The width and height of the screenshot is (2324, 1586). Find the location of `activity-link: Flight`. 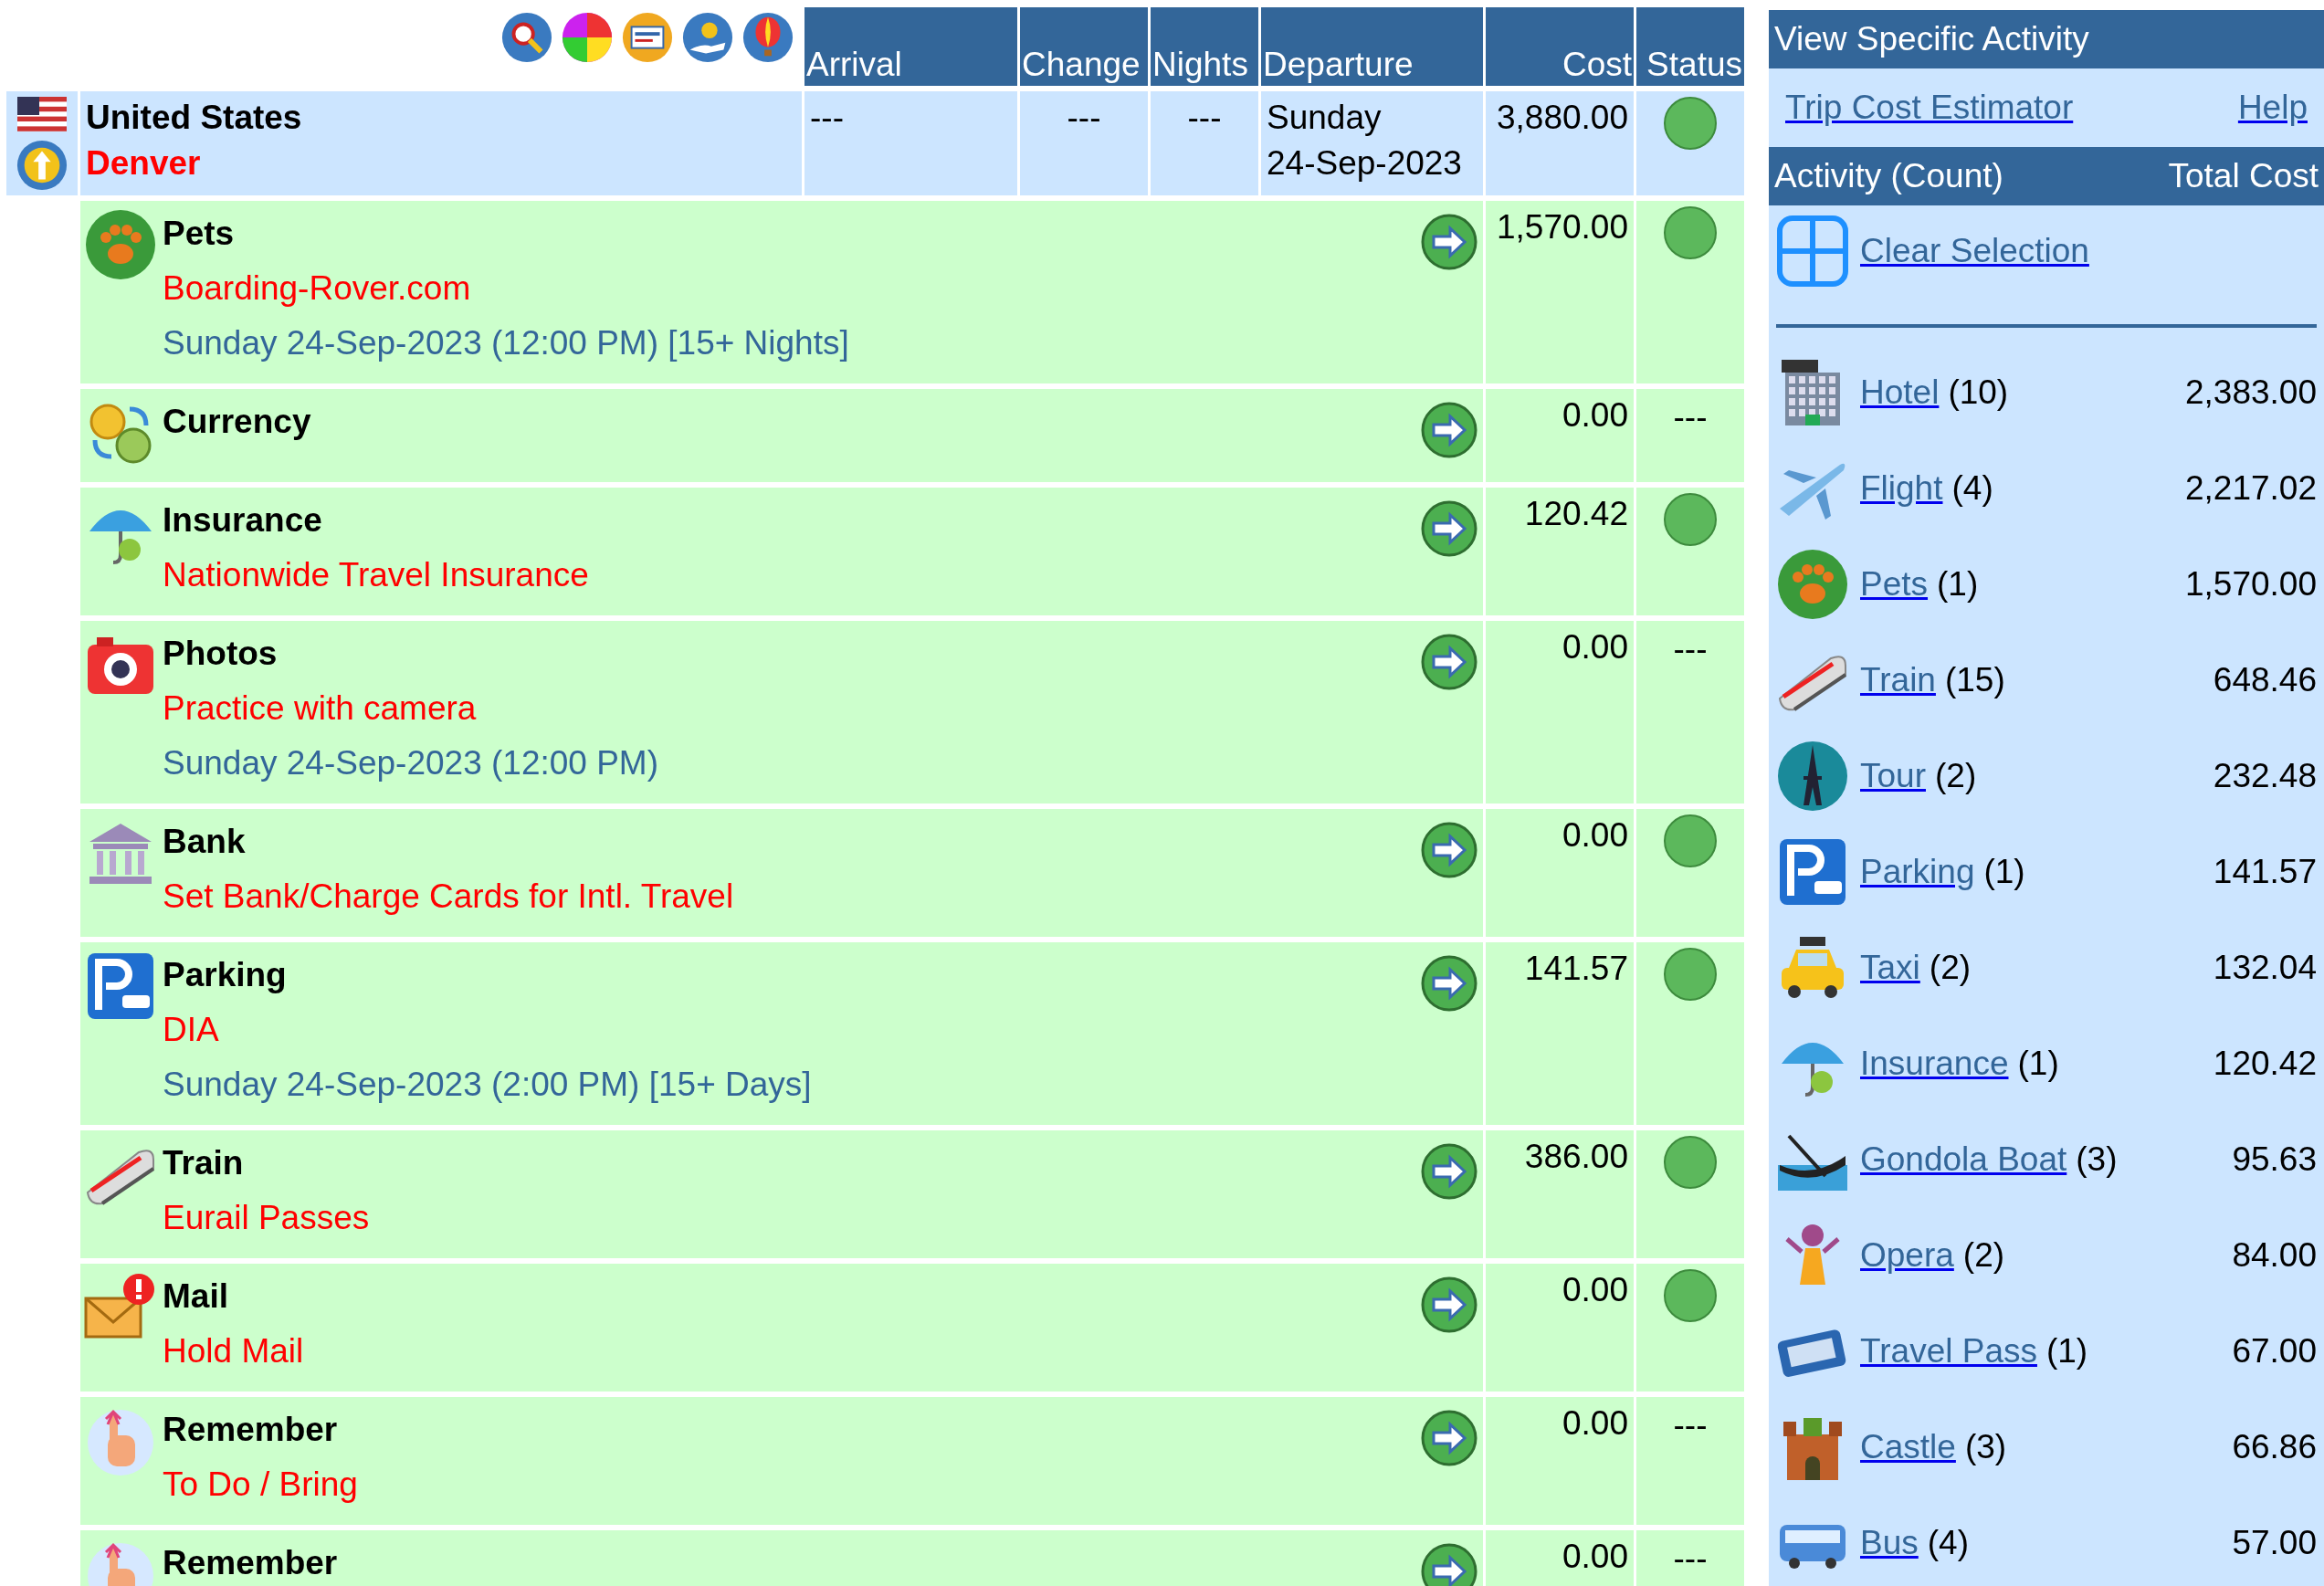

activity-link: Flight is located at coordinates (1901, 488).